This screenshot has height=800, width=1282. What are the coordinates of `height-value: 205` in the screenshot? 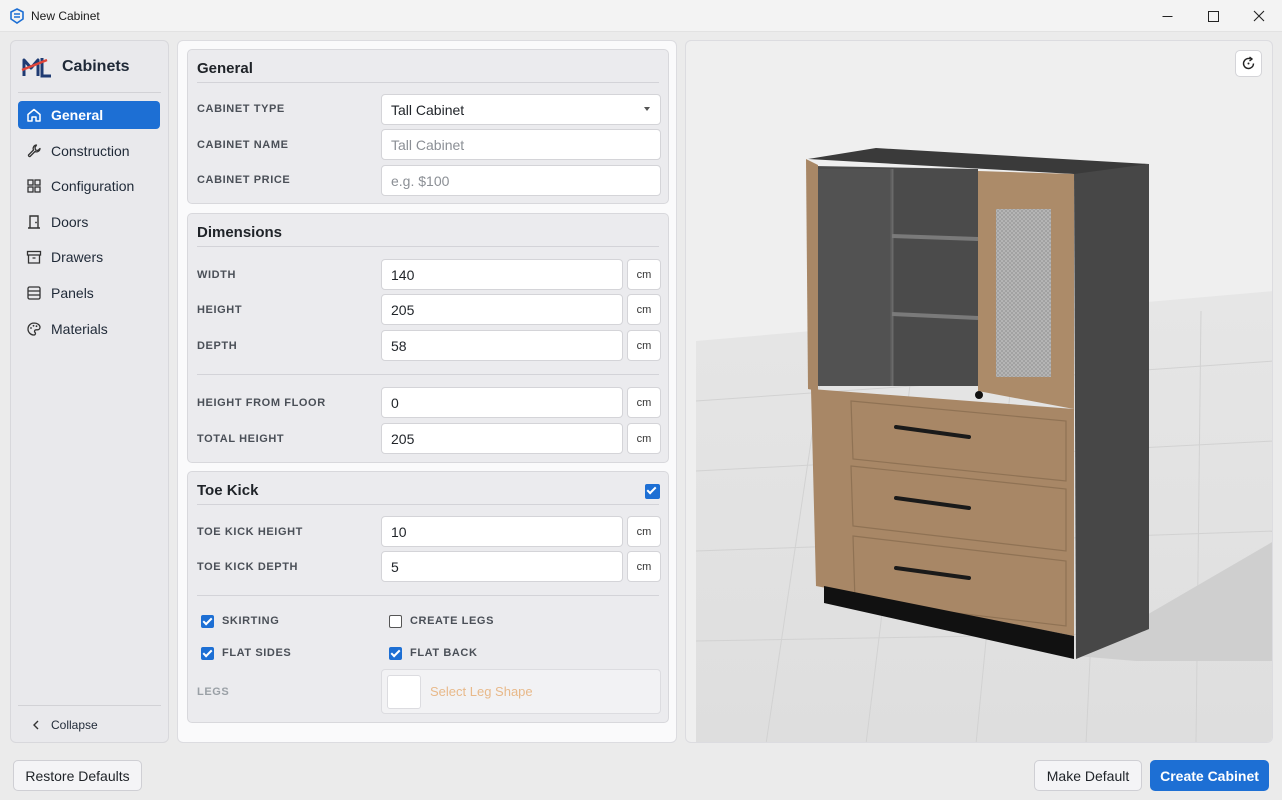 It's located at (403, 309).